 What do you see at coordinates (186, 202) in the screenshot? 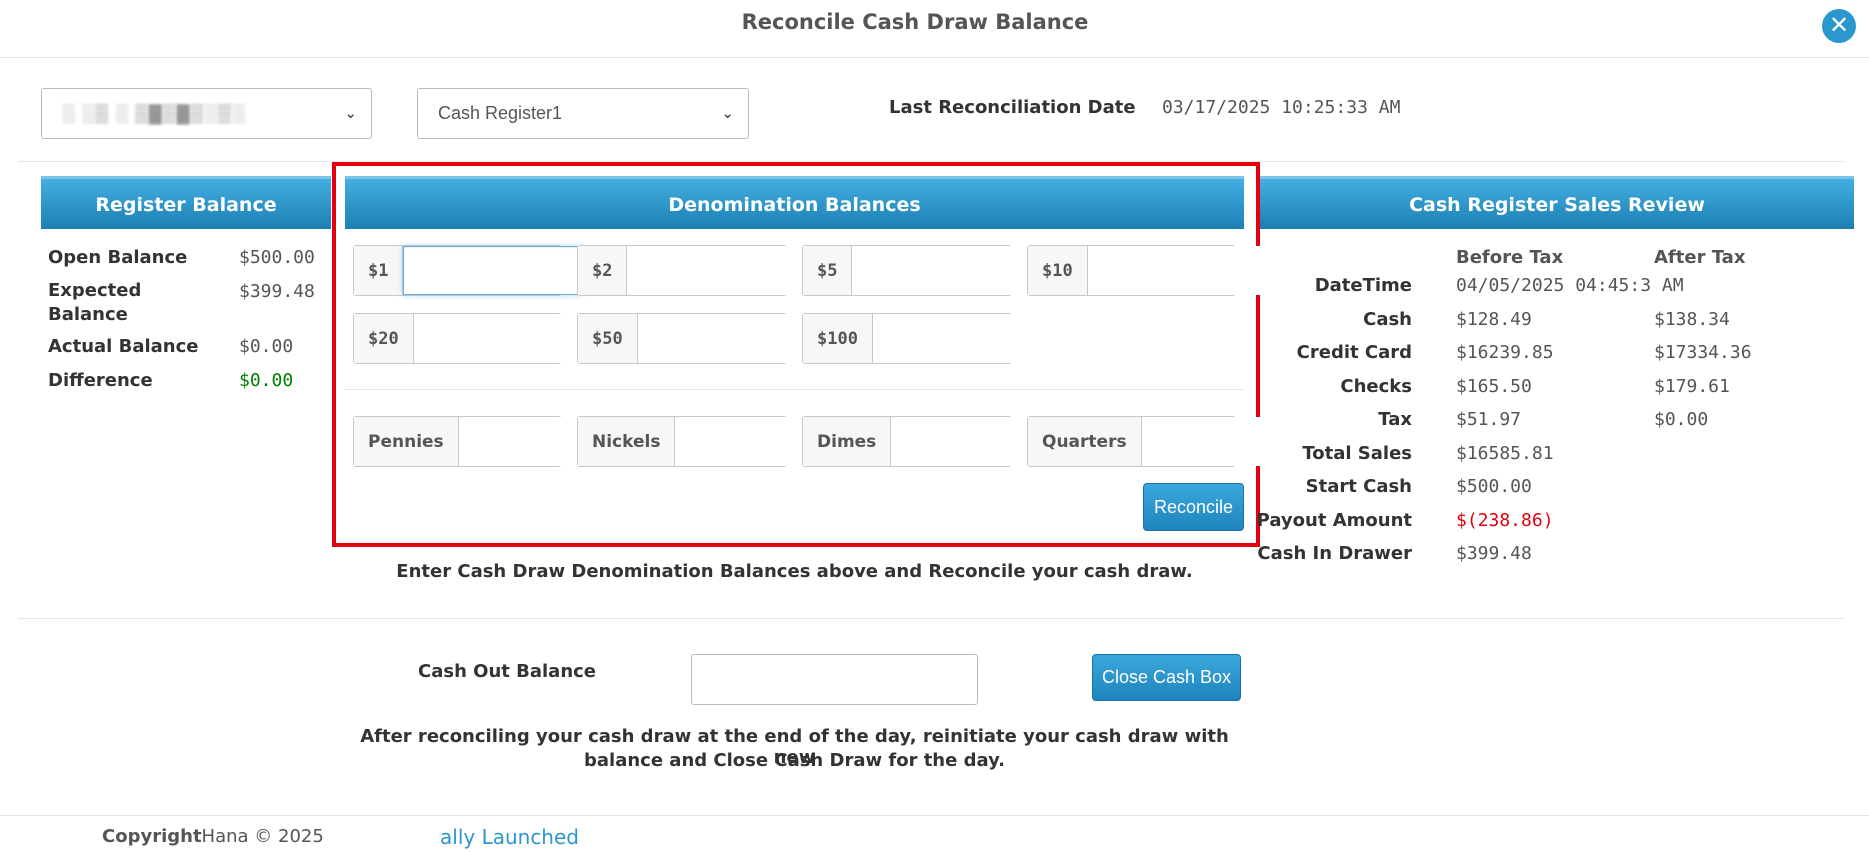
I see `register-balance-header: Register Balance` at bounding box center [186, 202].